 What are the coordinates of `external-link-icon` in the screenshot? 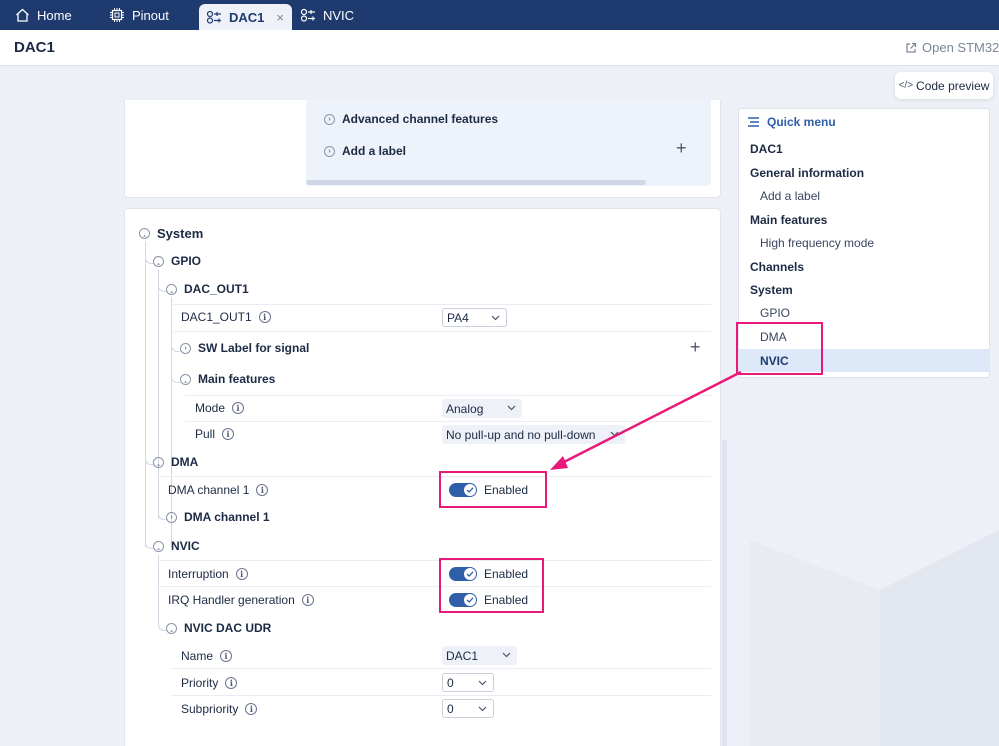 It's located at (911, 47).